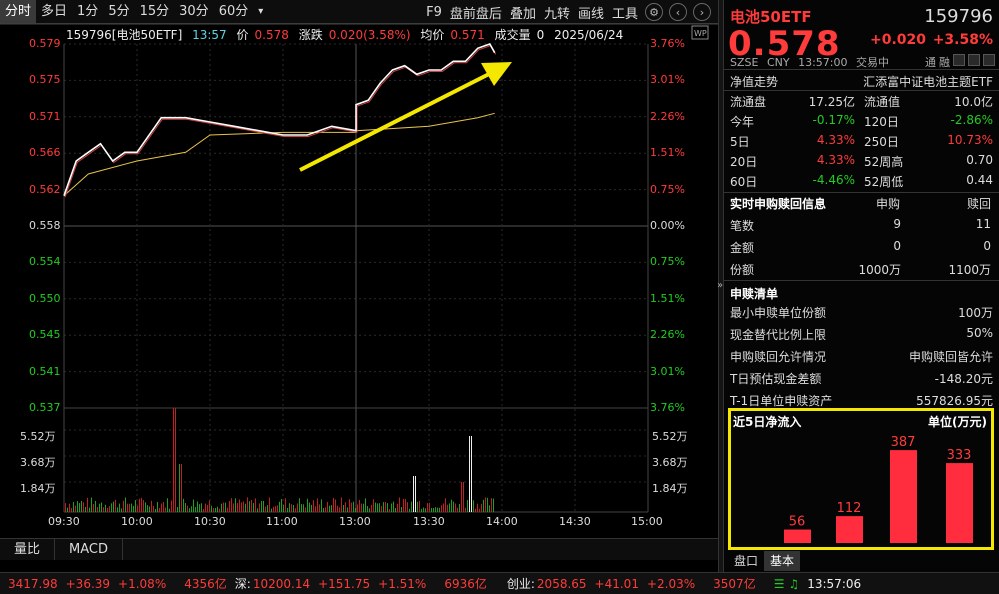 This screenshot has height=594, width=999. Describe the element at coordinates (959, 455) in the screenshot. I see `inflow-value-label: 333` at that location.